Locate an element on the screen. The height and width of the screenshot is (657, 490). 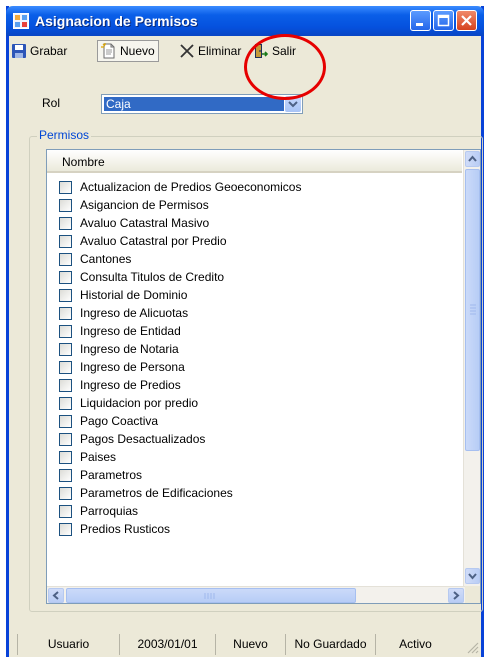
column-header-label: Nombre is located at coordinates (83, 162).